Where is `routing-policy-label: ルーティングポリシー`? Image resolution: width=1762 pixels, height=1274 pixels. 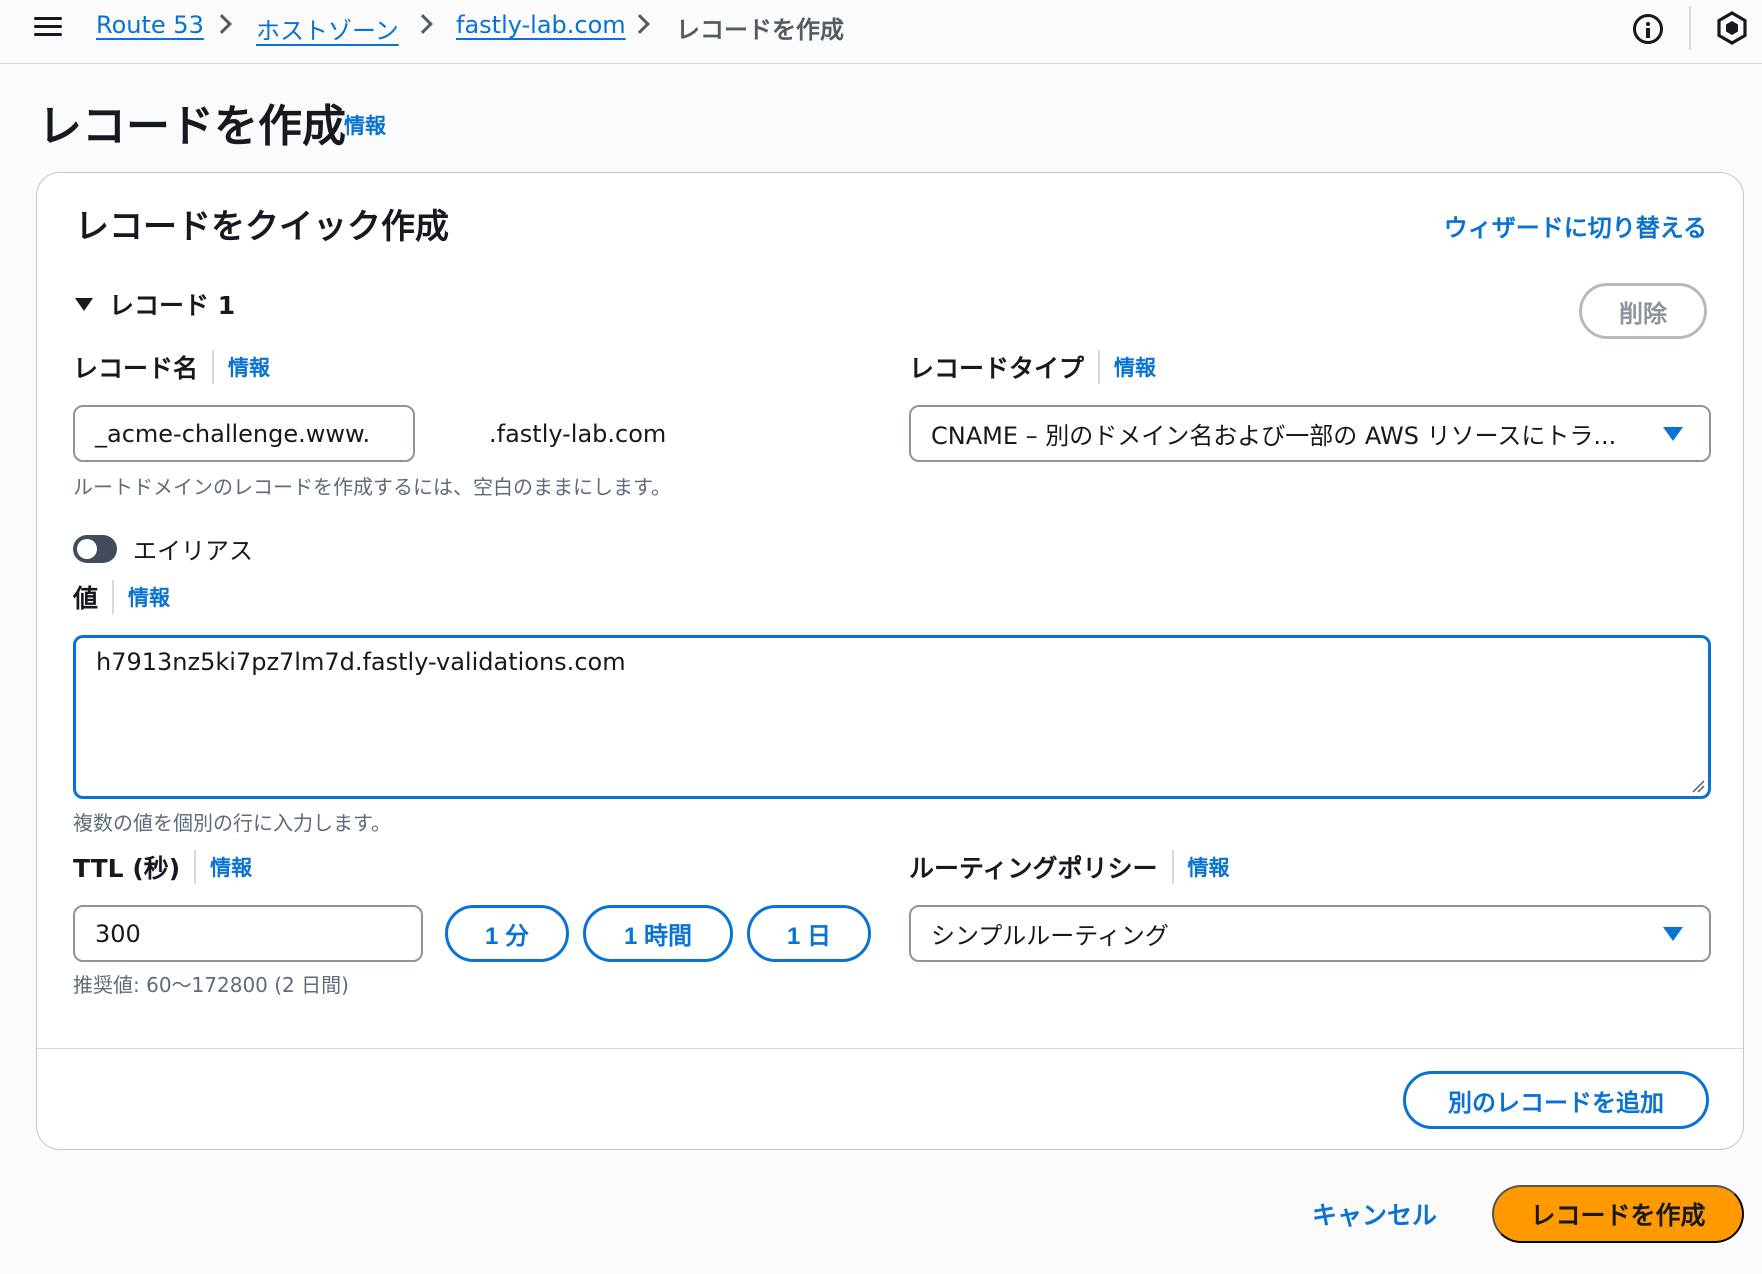 routing-policy-label: ルーティングポリシー is located at coordinates (1033, 868).